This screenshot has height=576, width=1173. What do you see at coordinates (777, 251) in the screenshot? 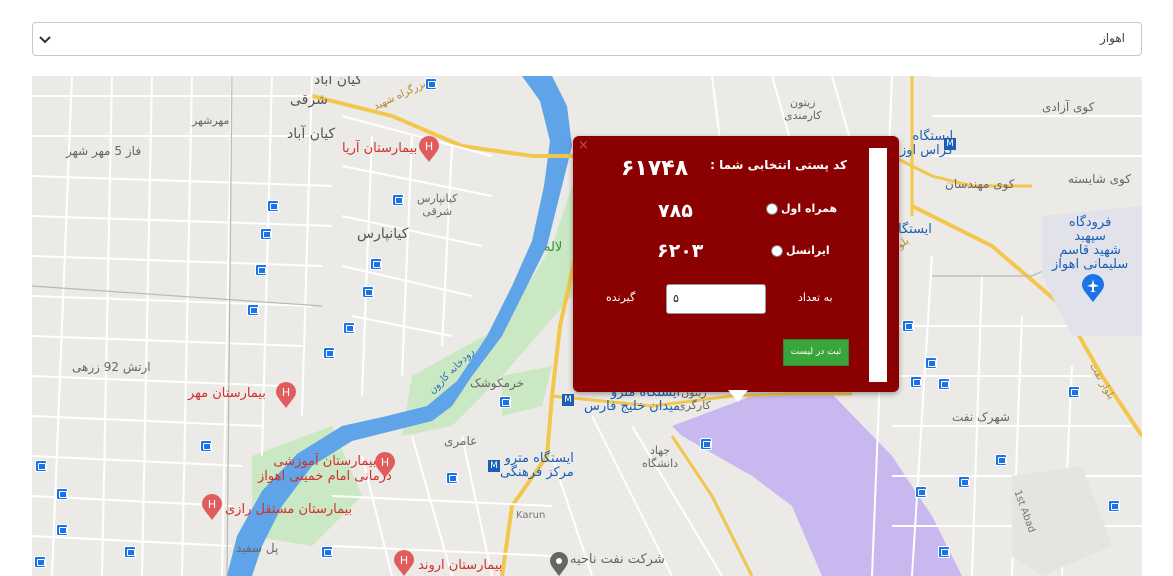
I see `operator-radio-irancell` at bounding box center [777, 251].